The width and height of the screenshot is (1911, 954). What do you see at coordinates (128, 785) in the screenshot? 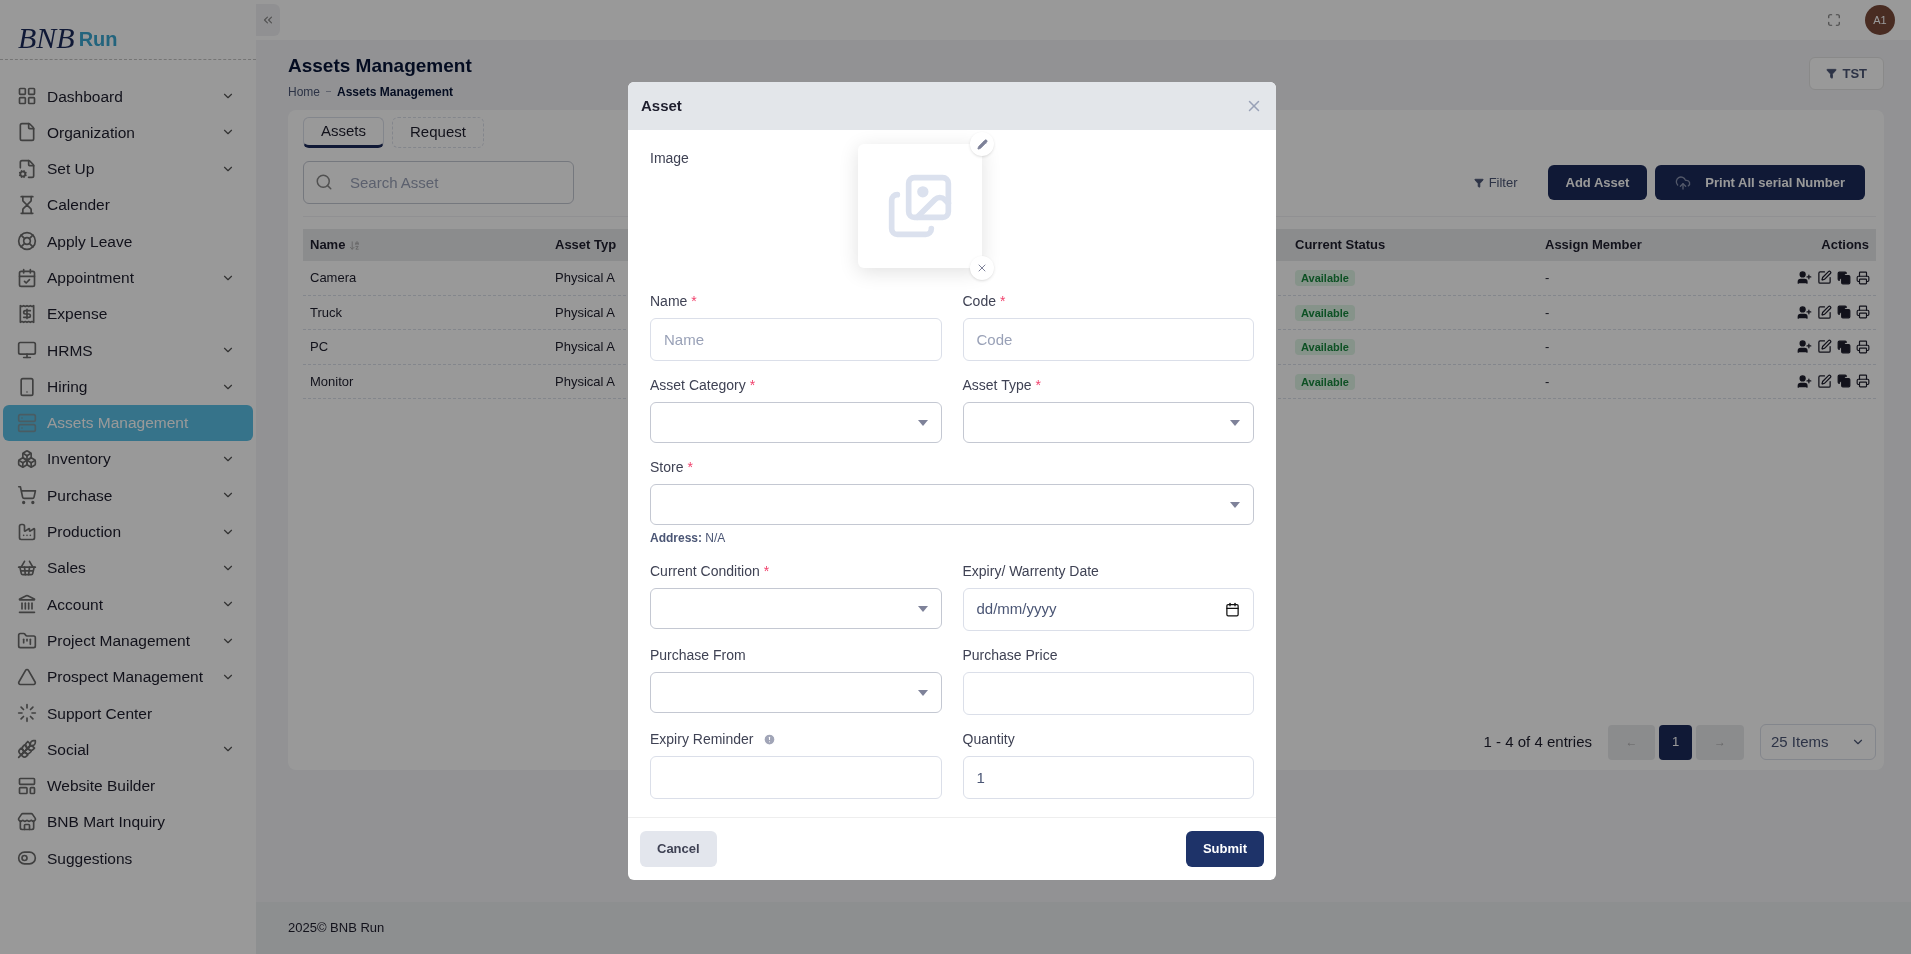
I see `sidebar-item: Website Builder` at bounding box center [128, 785].